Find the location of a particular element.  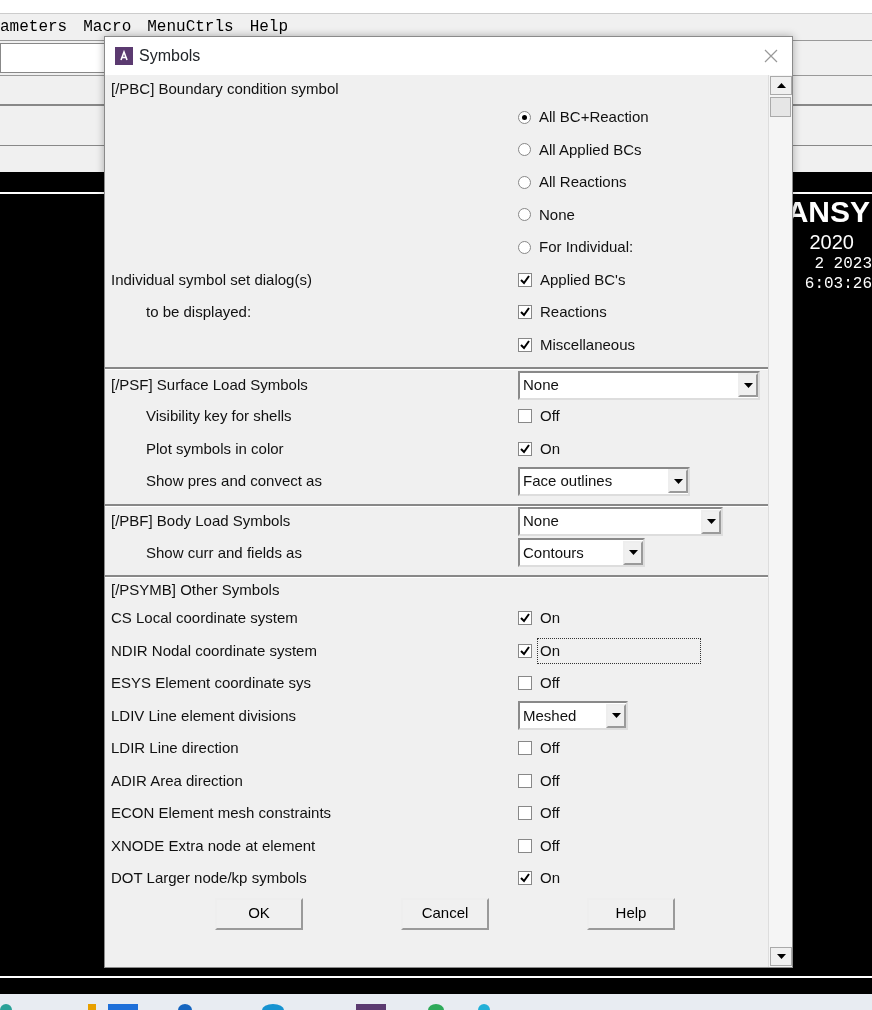

menu-item: Help is located at coordinates (269, 27).